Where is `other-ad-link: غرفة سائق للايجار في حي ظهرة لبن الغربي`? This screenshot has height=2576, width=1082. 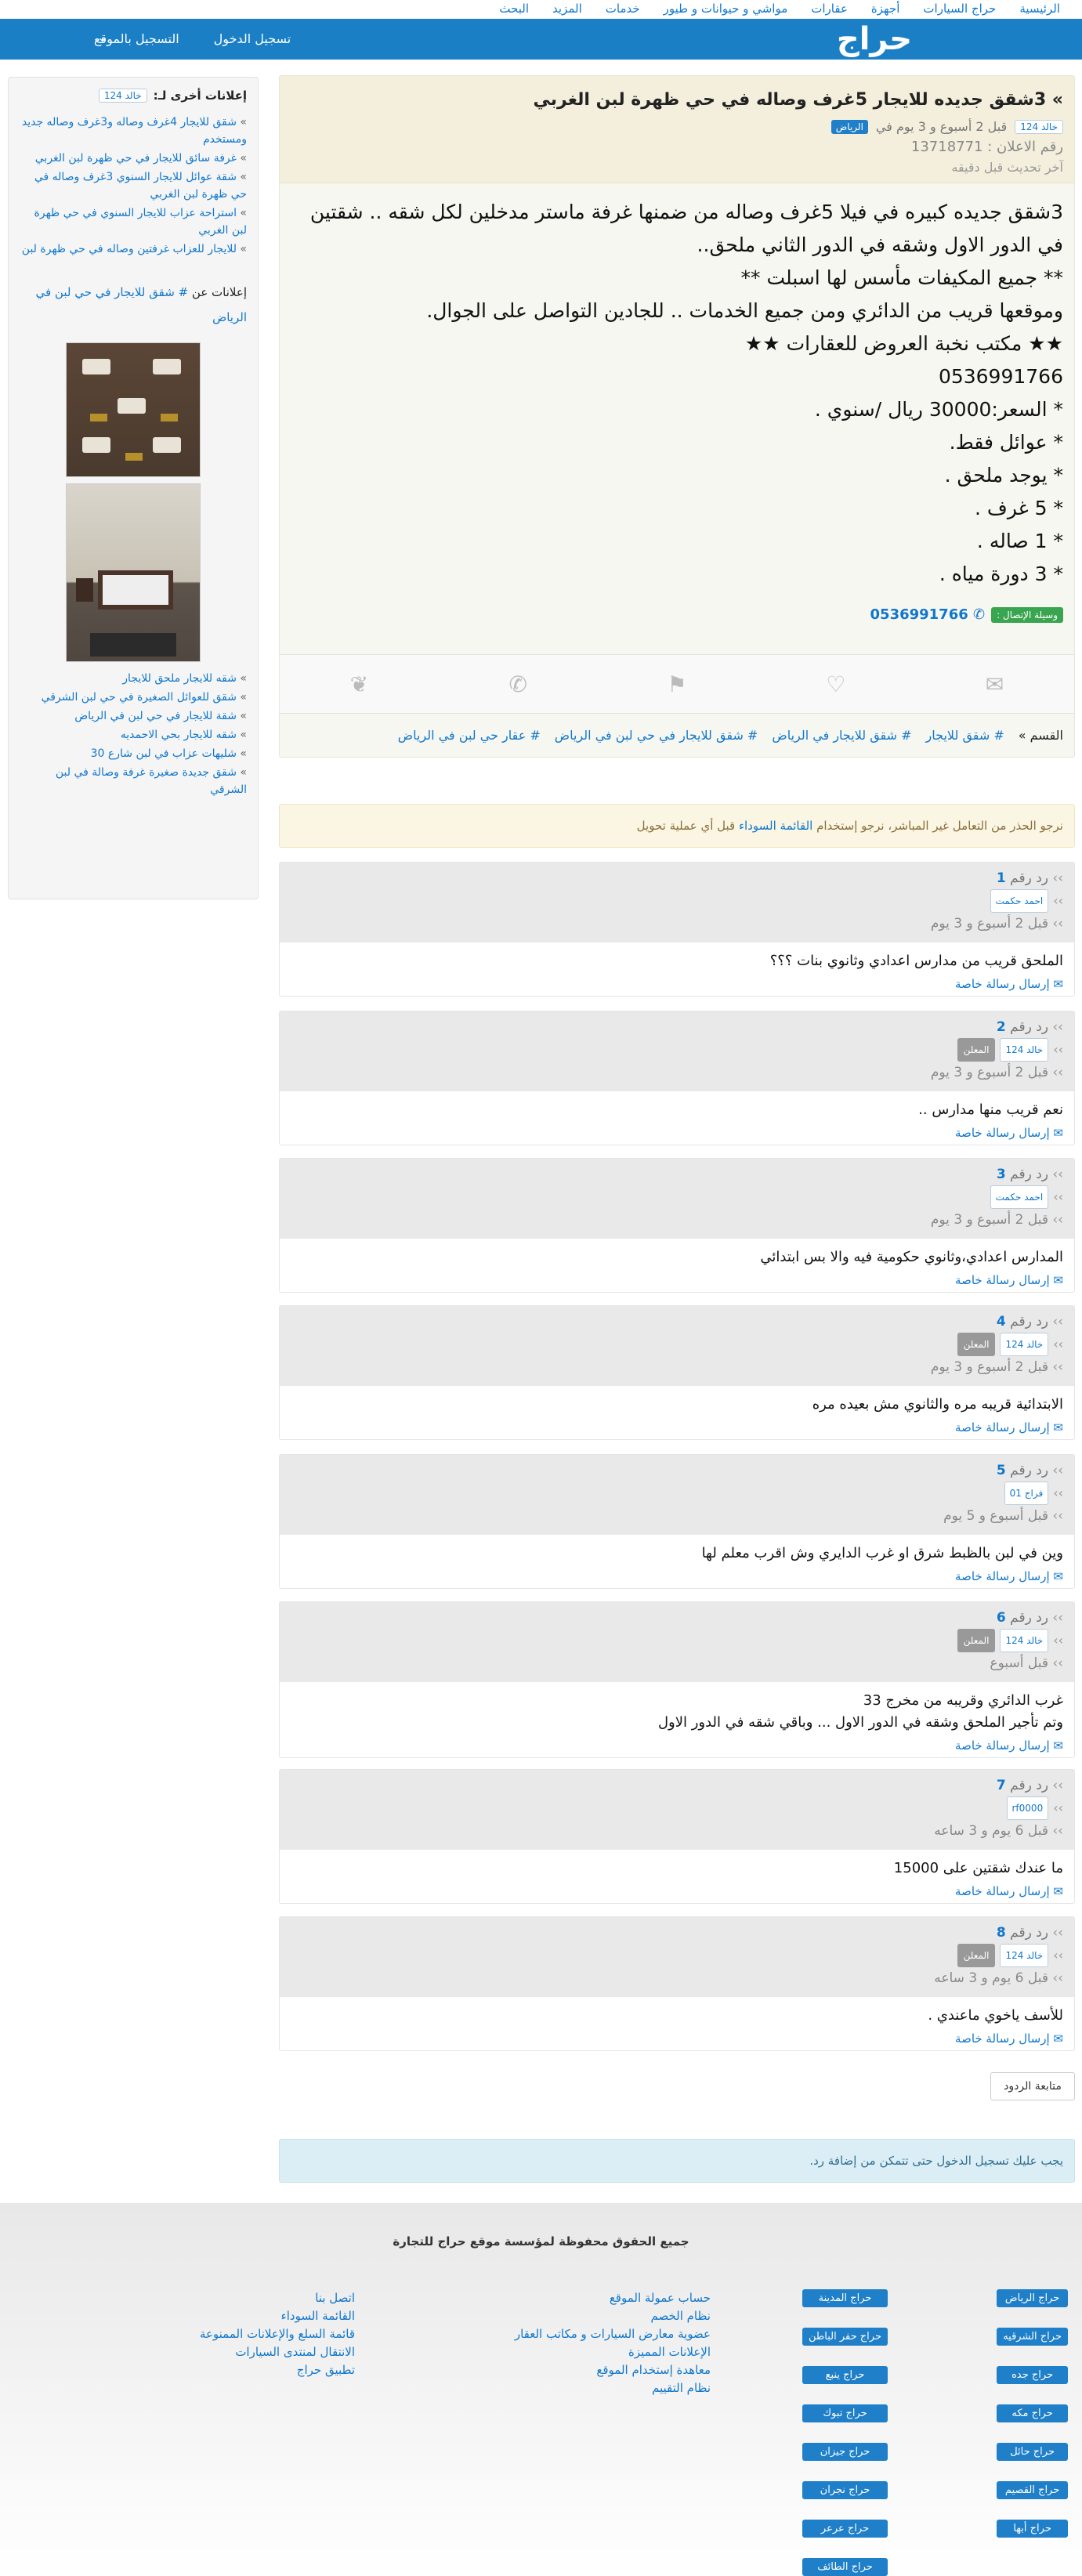 other-ad-link: غرفة سائق للايجار في حي ظهرة لبن الغربي is located at coordinates (136, 159).